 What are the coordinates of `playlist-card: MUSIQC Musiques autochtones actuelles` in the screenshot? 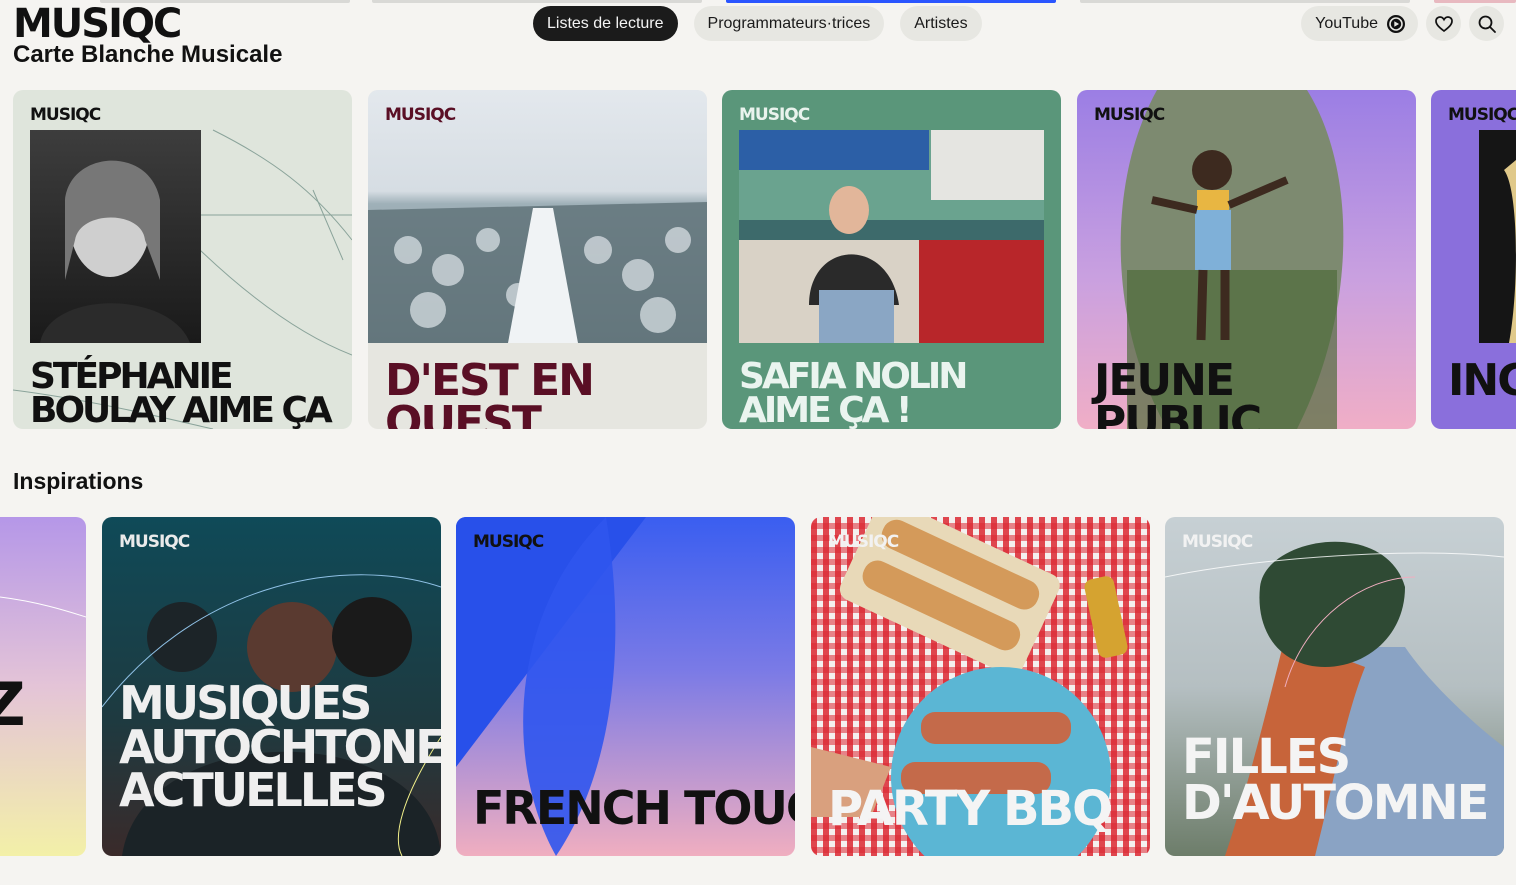 It's located at (271, 686).